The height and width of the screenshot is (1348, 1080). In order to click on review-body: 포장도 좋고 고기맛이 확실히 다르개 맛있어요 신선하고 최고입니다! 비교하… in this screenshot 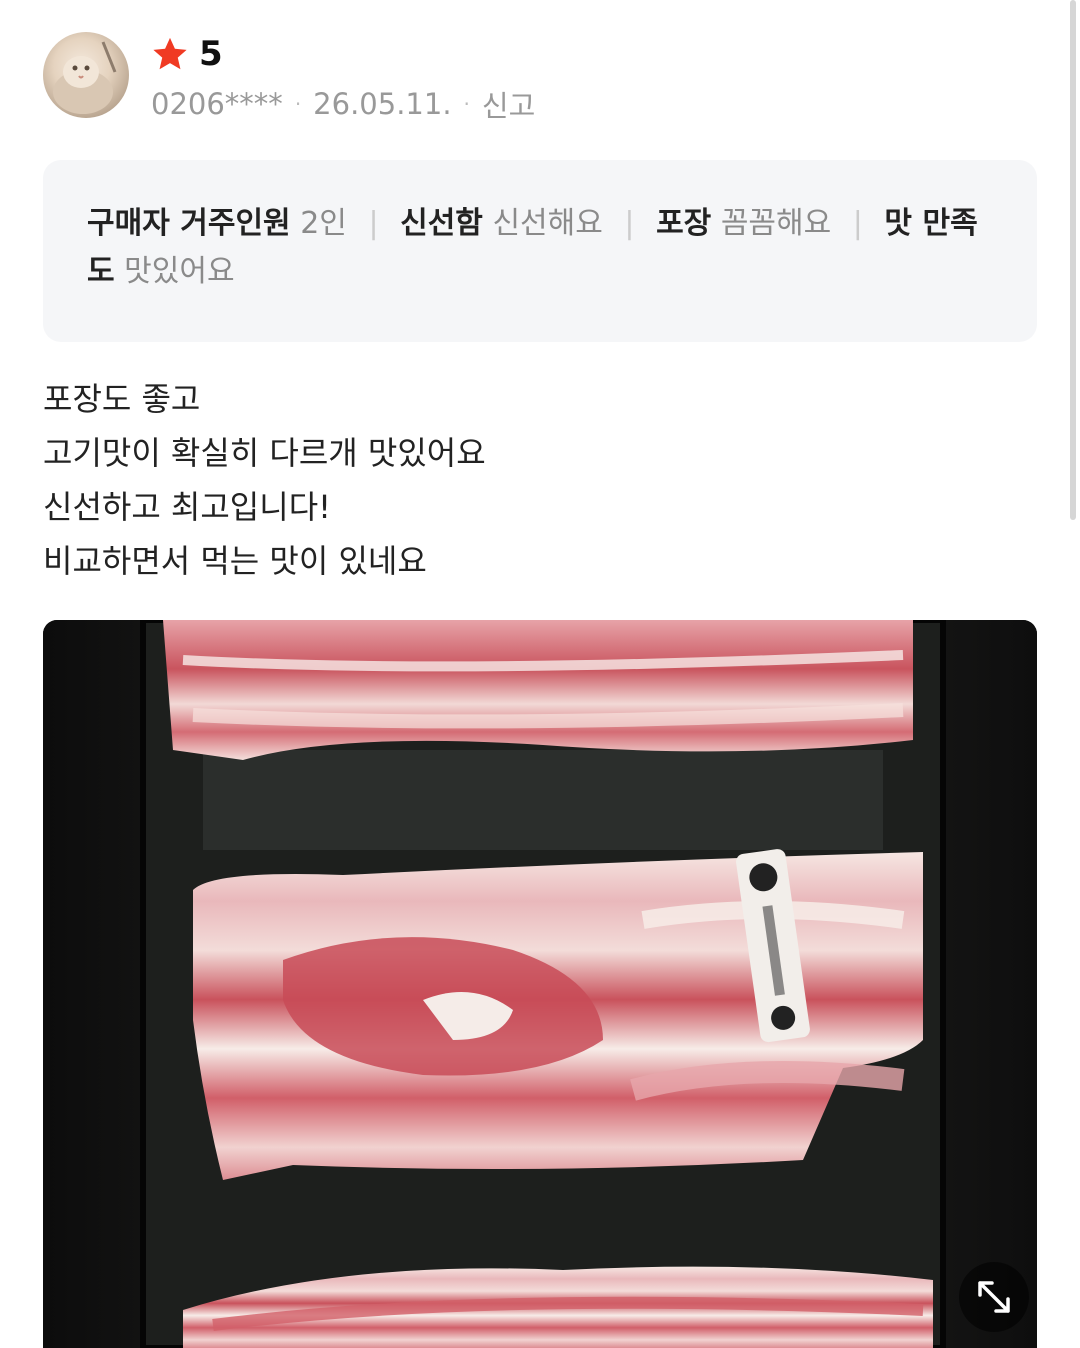, I will do `click(538, 480)`.